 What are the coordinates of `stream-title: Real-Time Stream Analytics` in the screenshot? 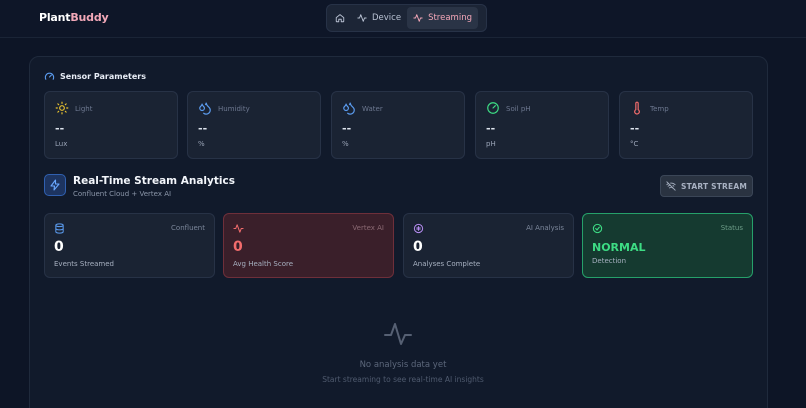 It's located at (154, 181).